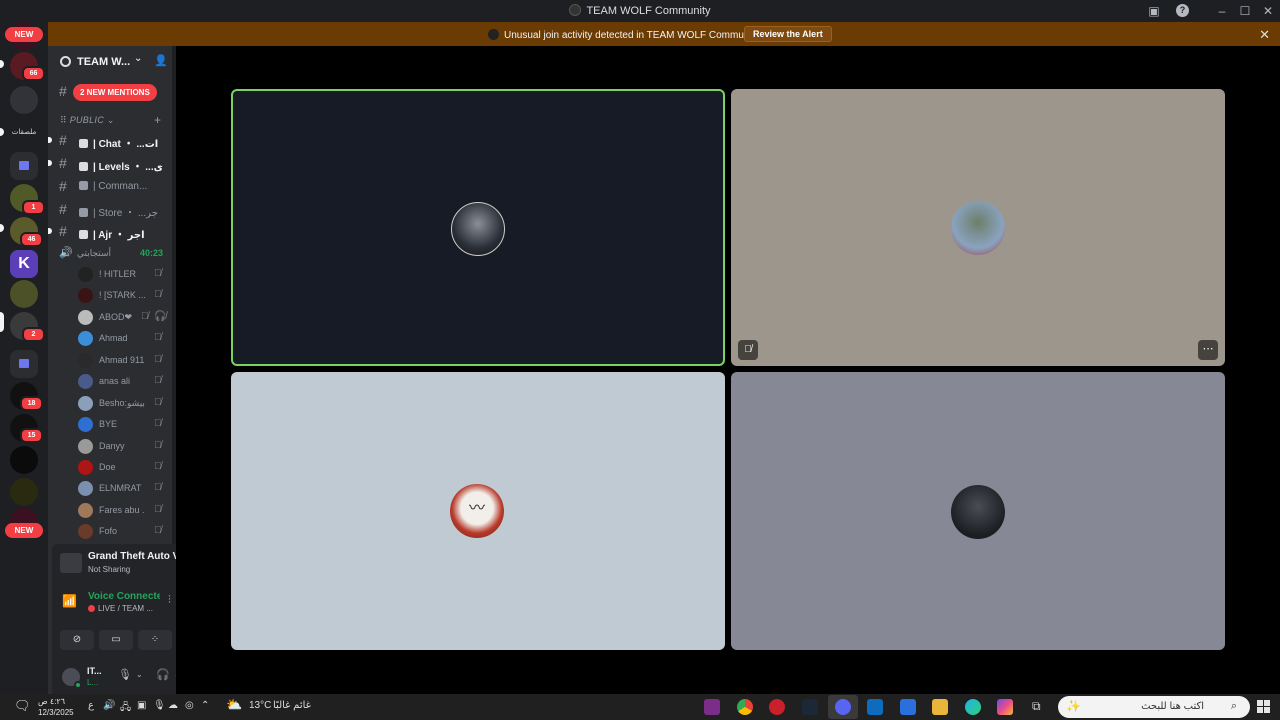  What do you see at coordinates (110, 253) in the screenshot?
I see `voice-channel: 🔊 أستجابتي 40:23` at bounding box center [110, 253].